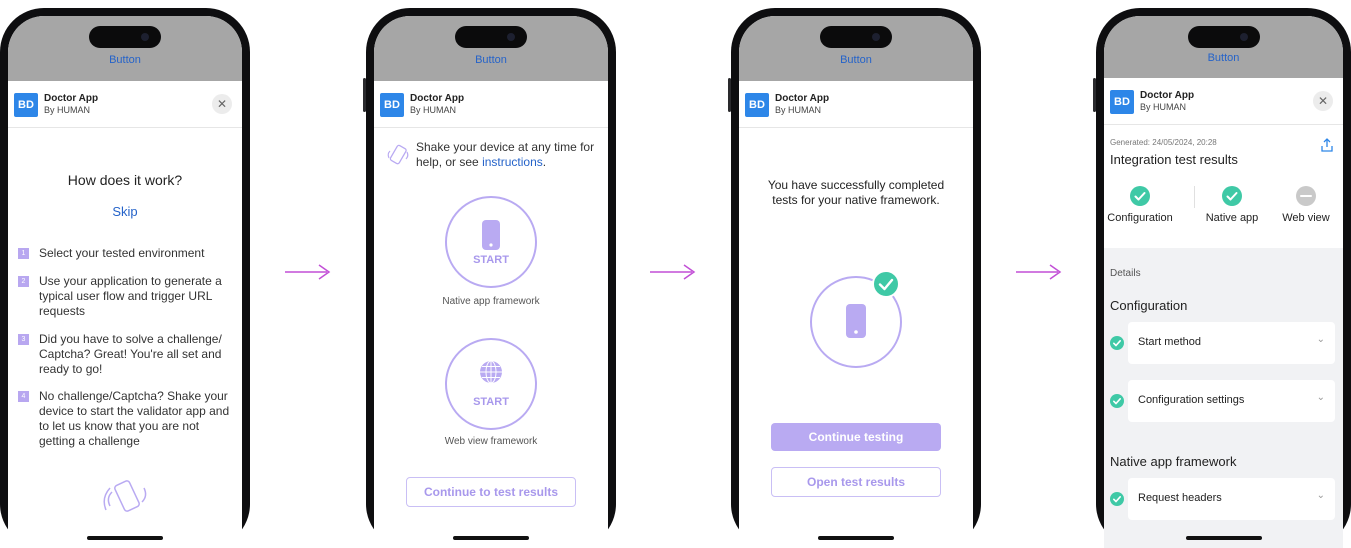 This screenshot has width=1351, height=548. What do you see at coordinates (1140, 218) in the screenshot?
I see `tab-label: Configuration` at bounding box center [1140, 218].